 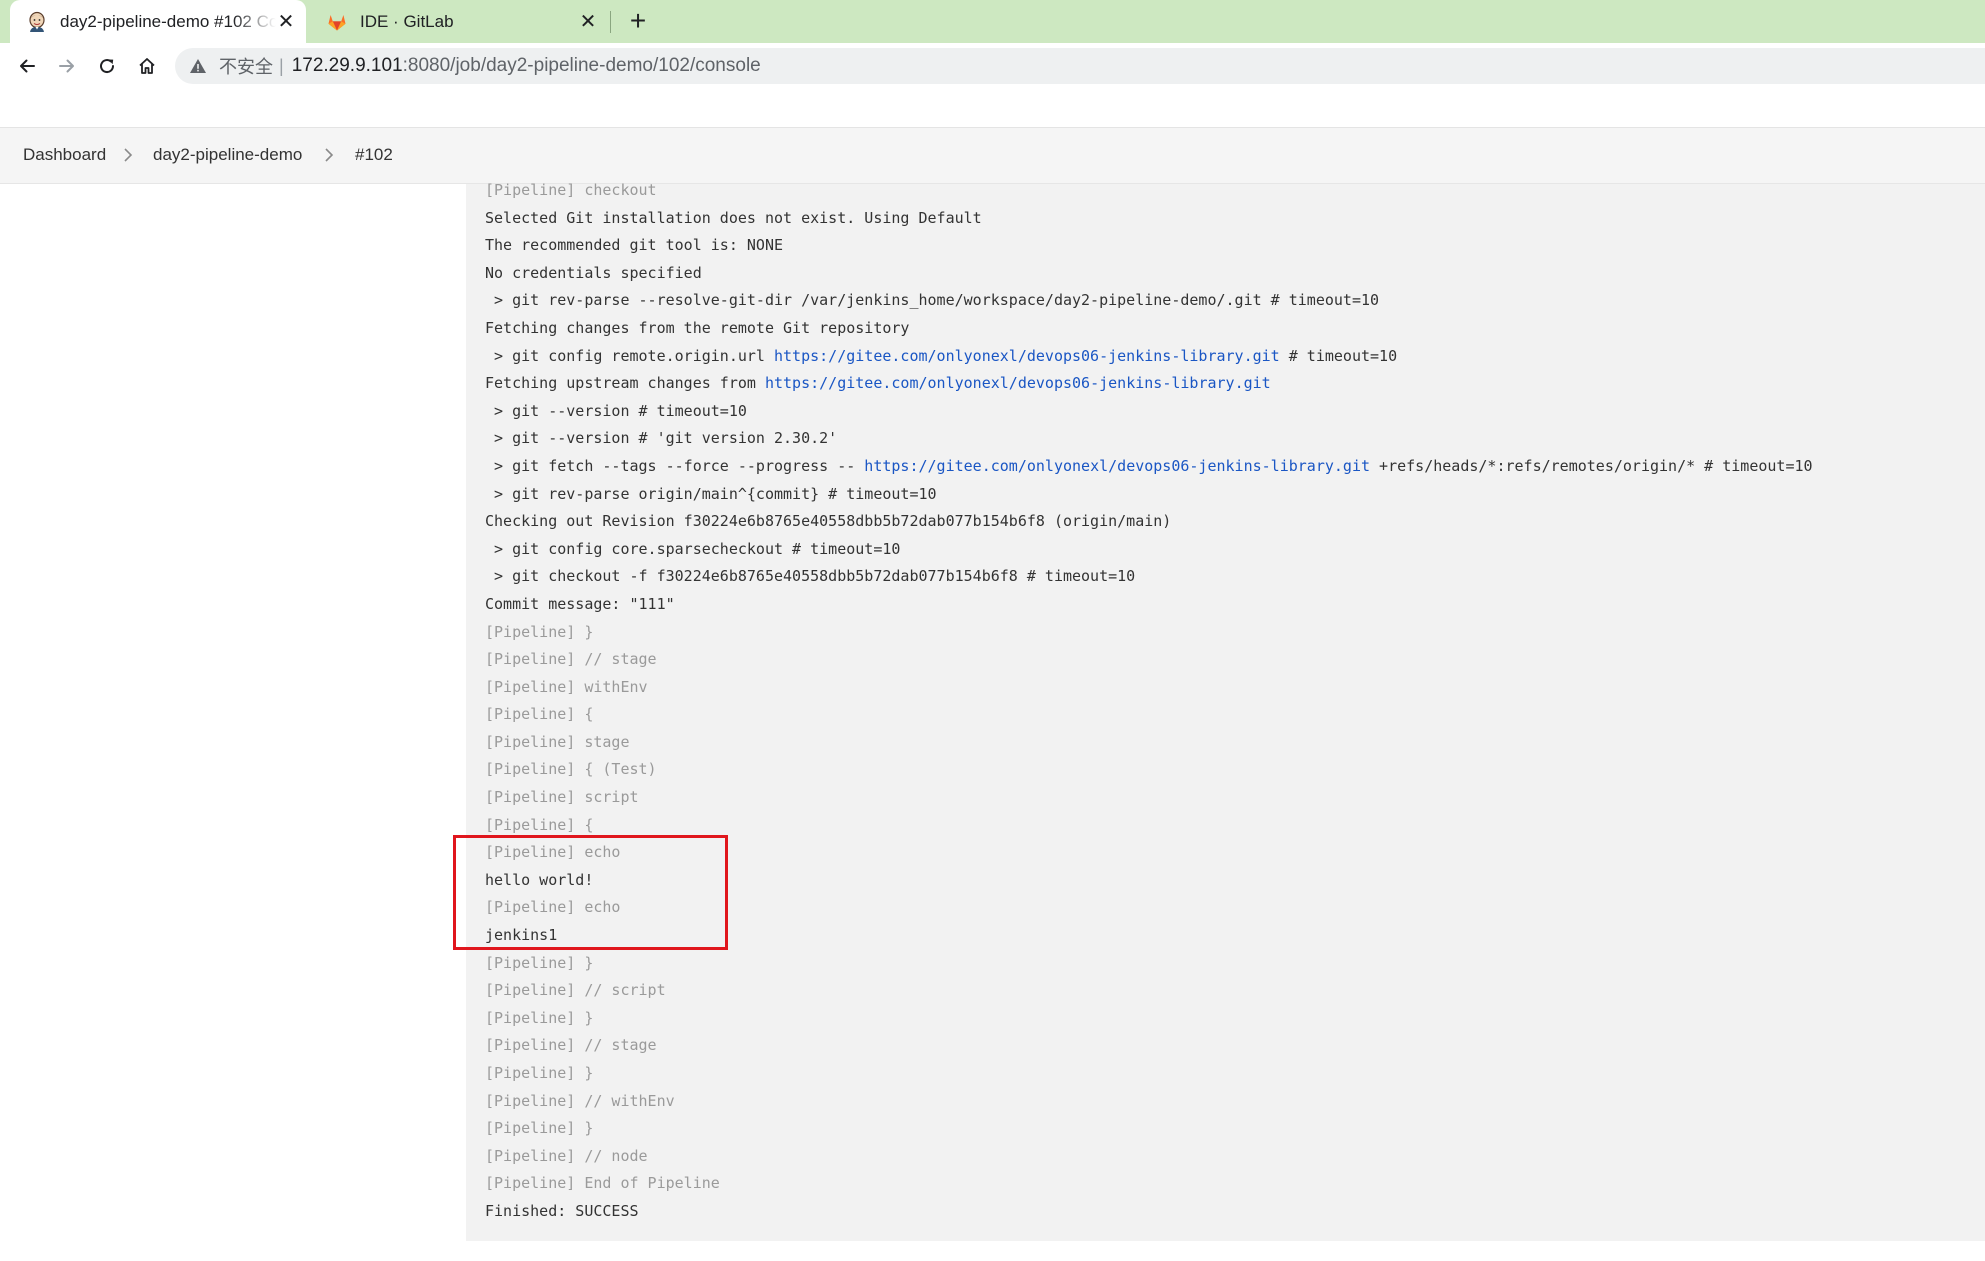 I want to click on console-line: [Pipeline] // script, so click(x=1149, y=991).